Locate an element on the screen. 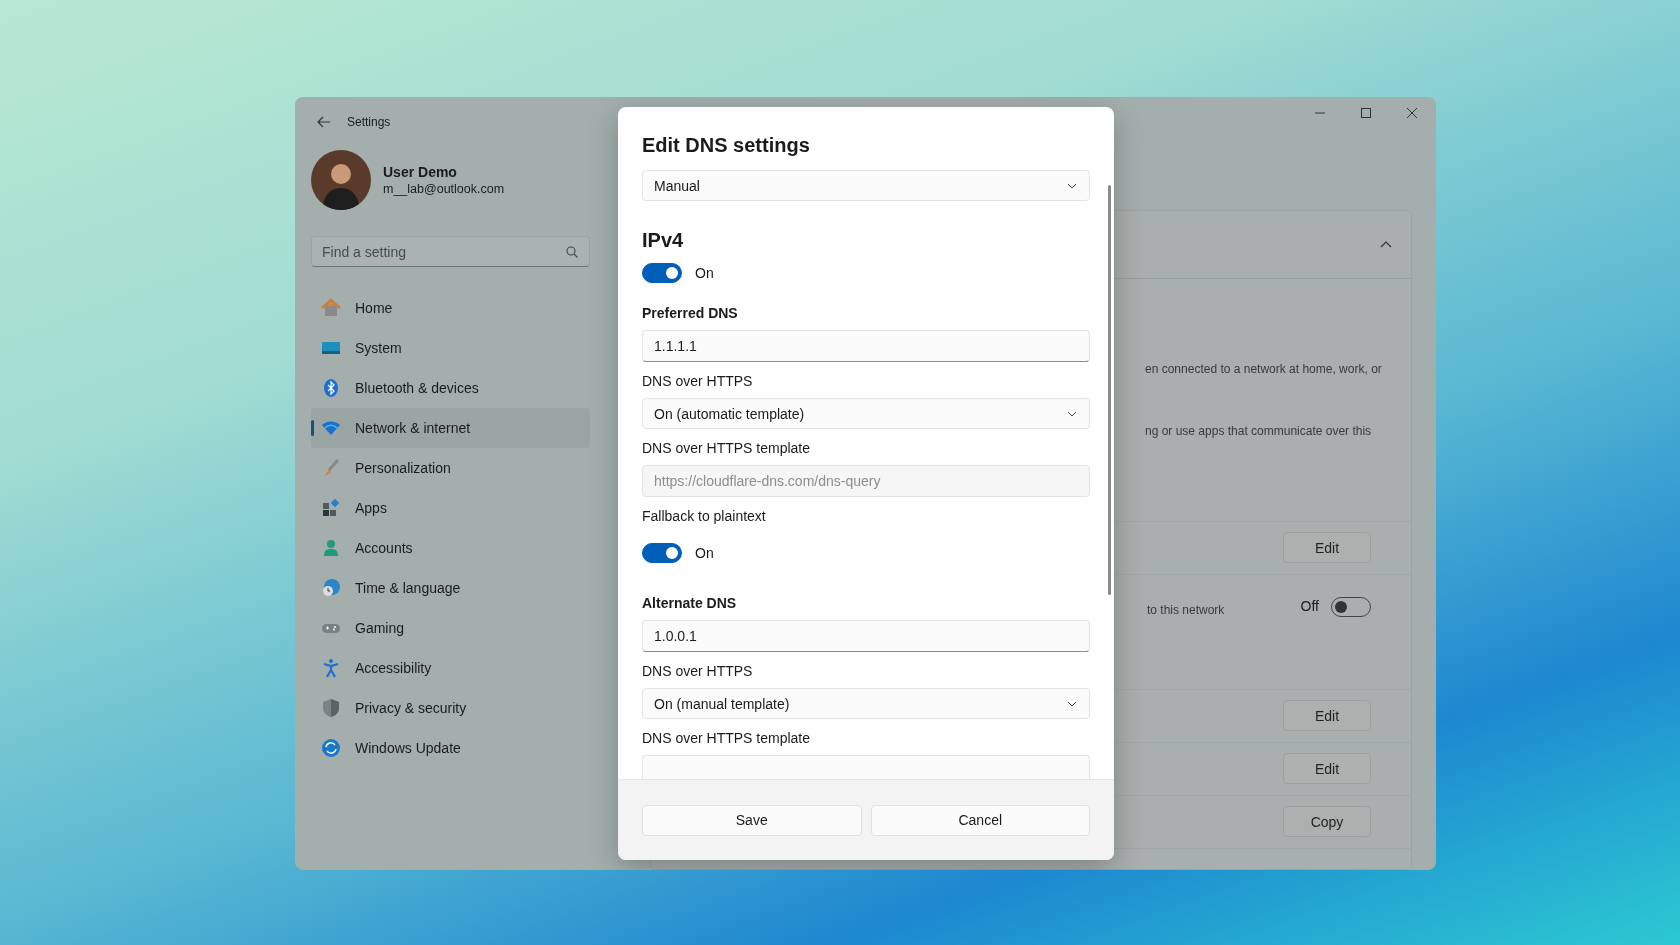 The height and width of the screenshot is (945, 1680). nav-item: Time & language is located at coordinates (450, 588).